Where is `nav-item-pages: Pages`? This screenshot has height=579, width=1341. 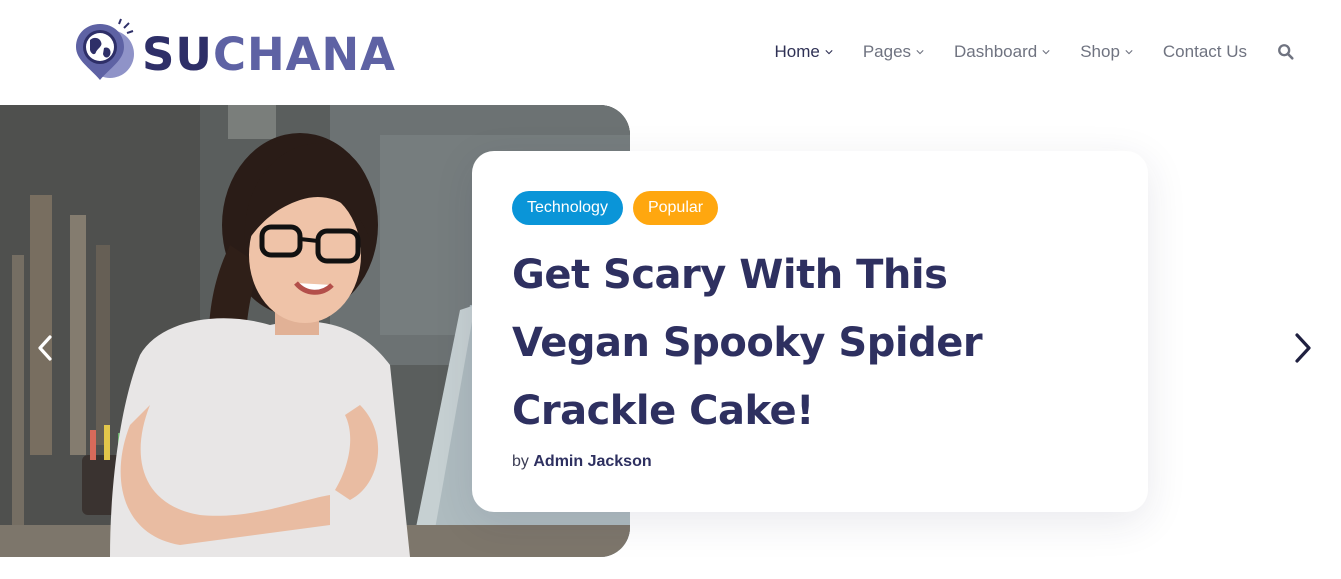
nav-item-pages: Pages is located at coordinates (893, 52).